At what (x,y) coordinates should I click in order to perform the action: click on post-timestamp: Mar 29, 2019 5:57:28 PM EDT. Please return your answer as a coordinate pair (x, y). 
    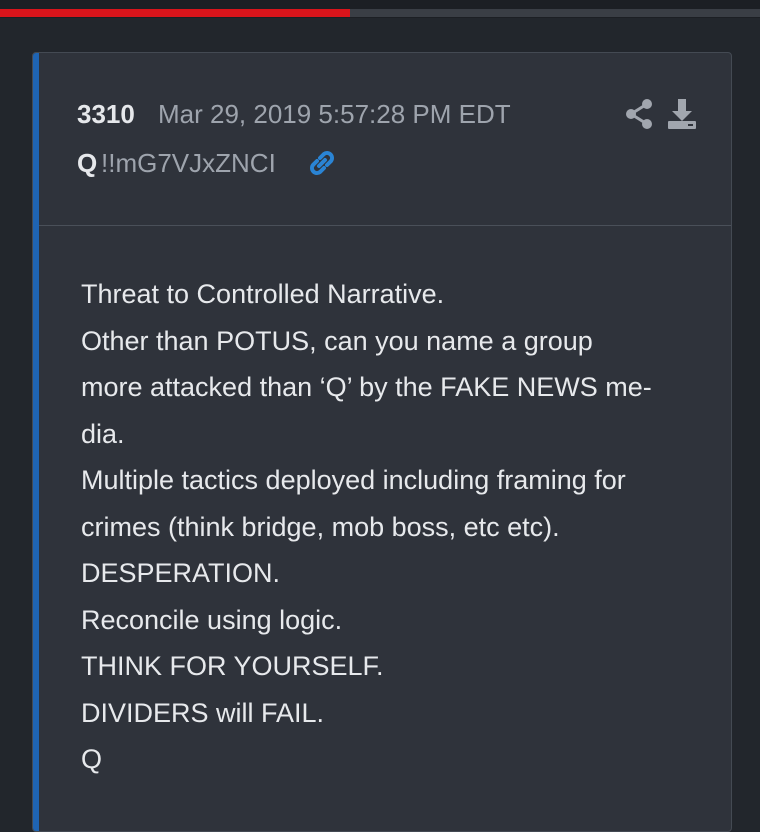
    Looking at the image, I should click on (334, 114).